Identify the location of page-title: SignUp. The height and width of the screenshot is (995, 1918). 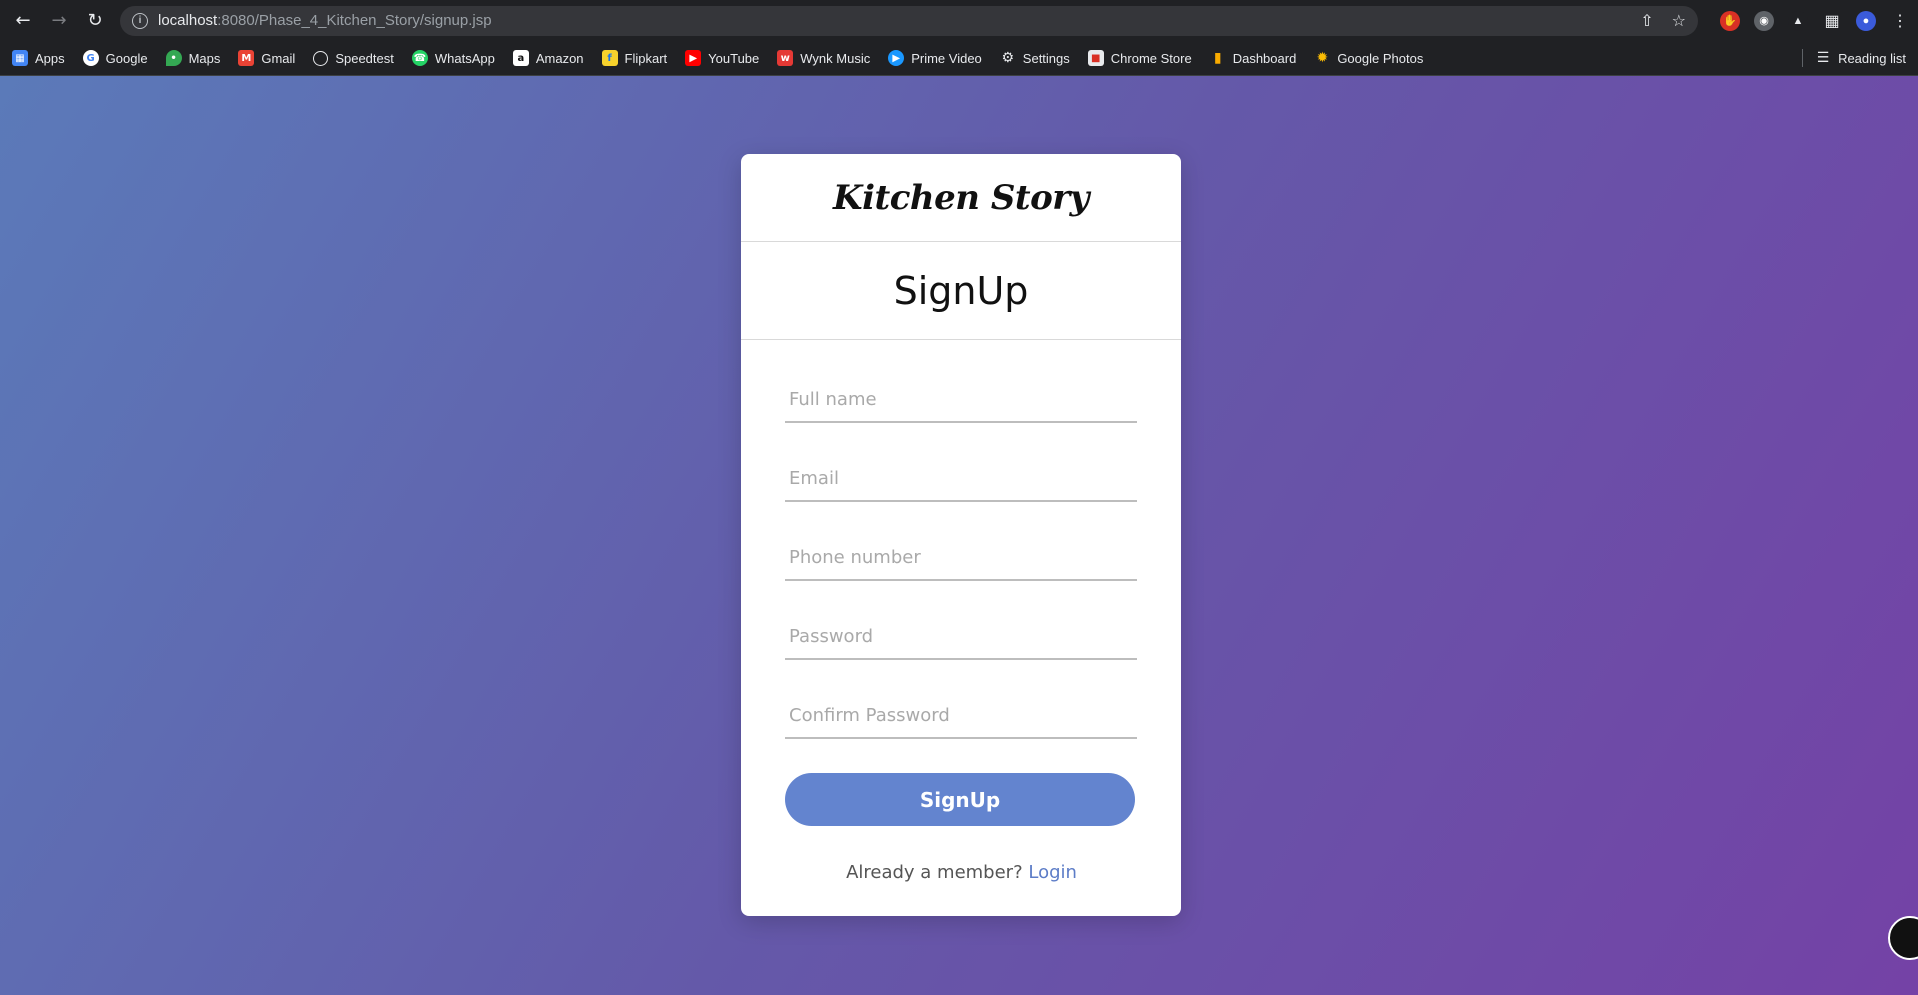
(961, 290).